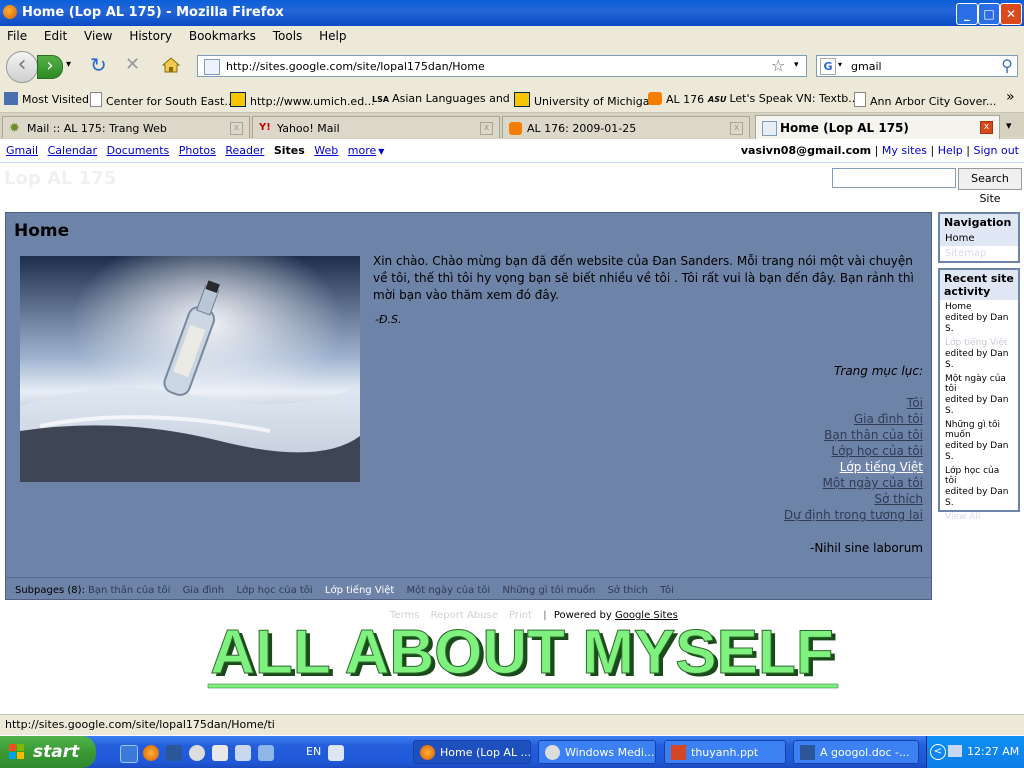  What do you see at coordinates (979, 476) in the screenshot?
I see `activity-page-link: Lớp học của tôi` at bounding box center [979, 476].